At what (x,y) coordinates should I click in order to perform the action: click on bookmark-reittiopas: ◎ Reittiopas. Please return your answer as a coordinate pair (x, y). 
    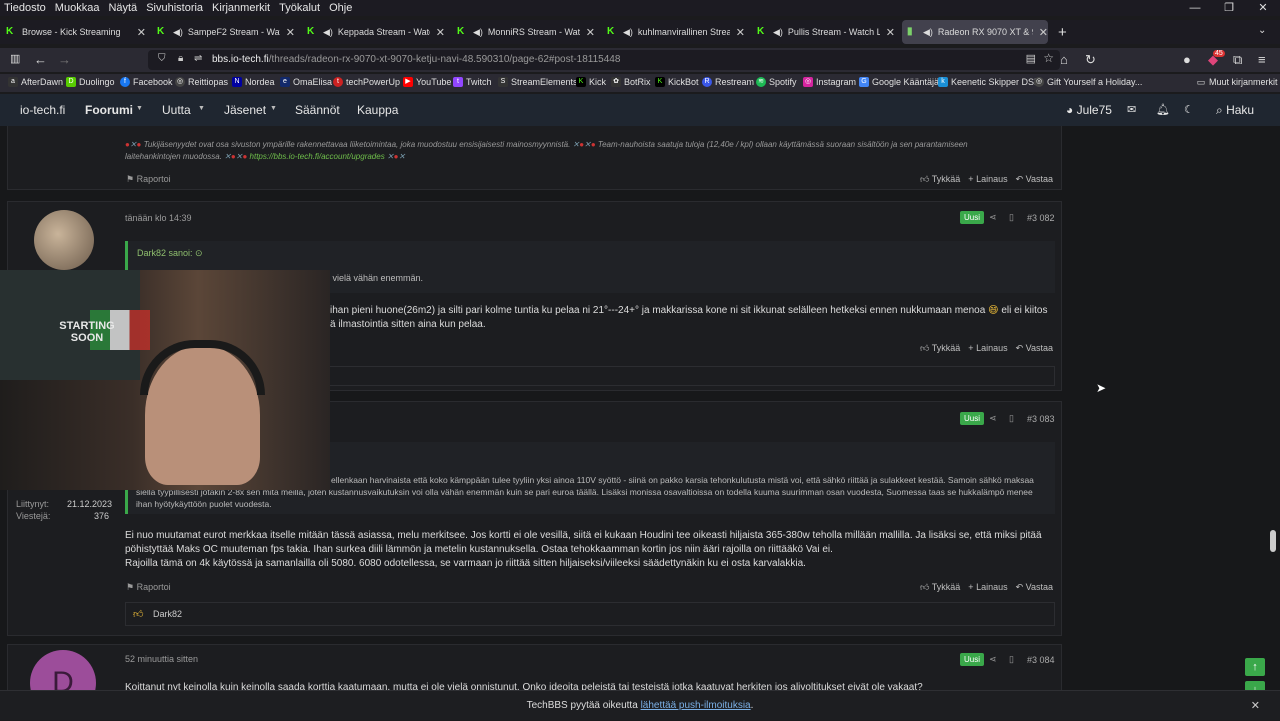
    Looking at the image, I should click on (201, 82).